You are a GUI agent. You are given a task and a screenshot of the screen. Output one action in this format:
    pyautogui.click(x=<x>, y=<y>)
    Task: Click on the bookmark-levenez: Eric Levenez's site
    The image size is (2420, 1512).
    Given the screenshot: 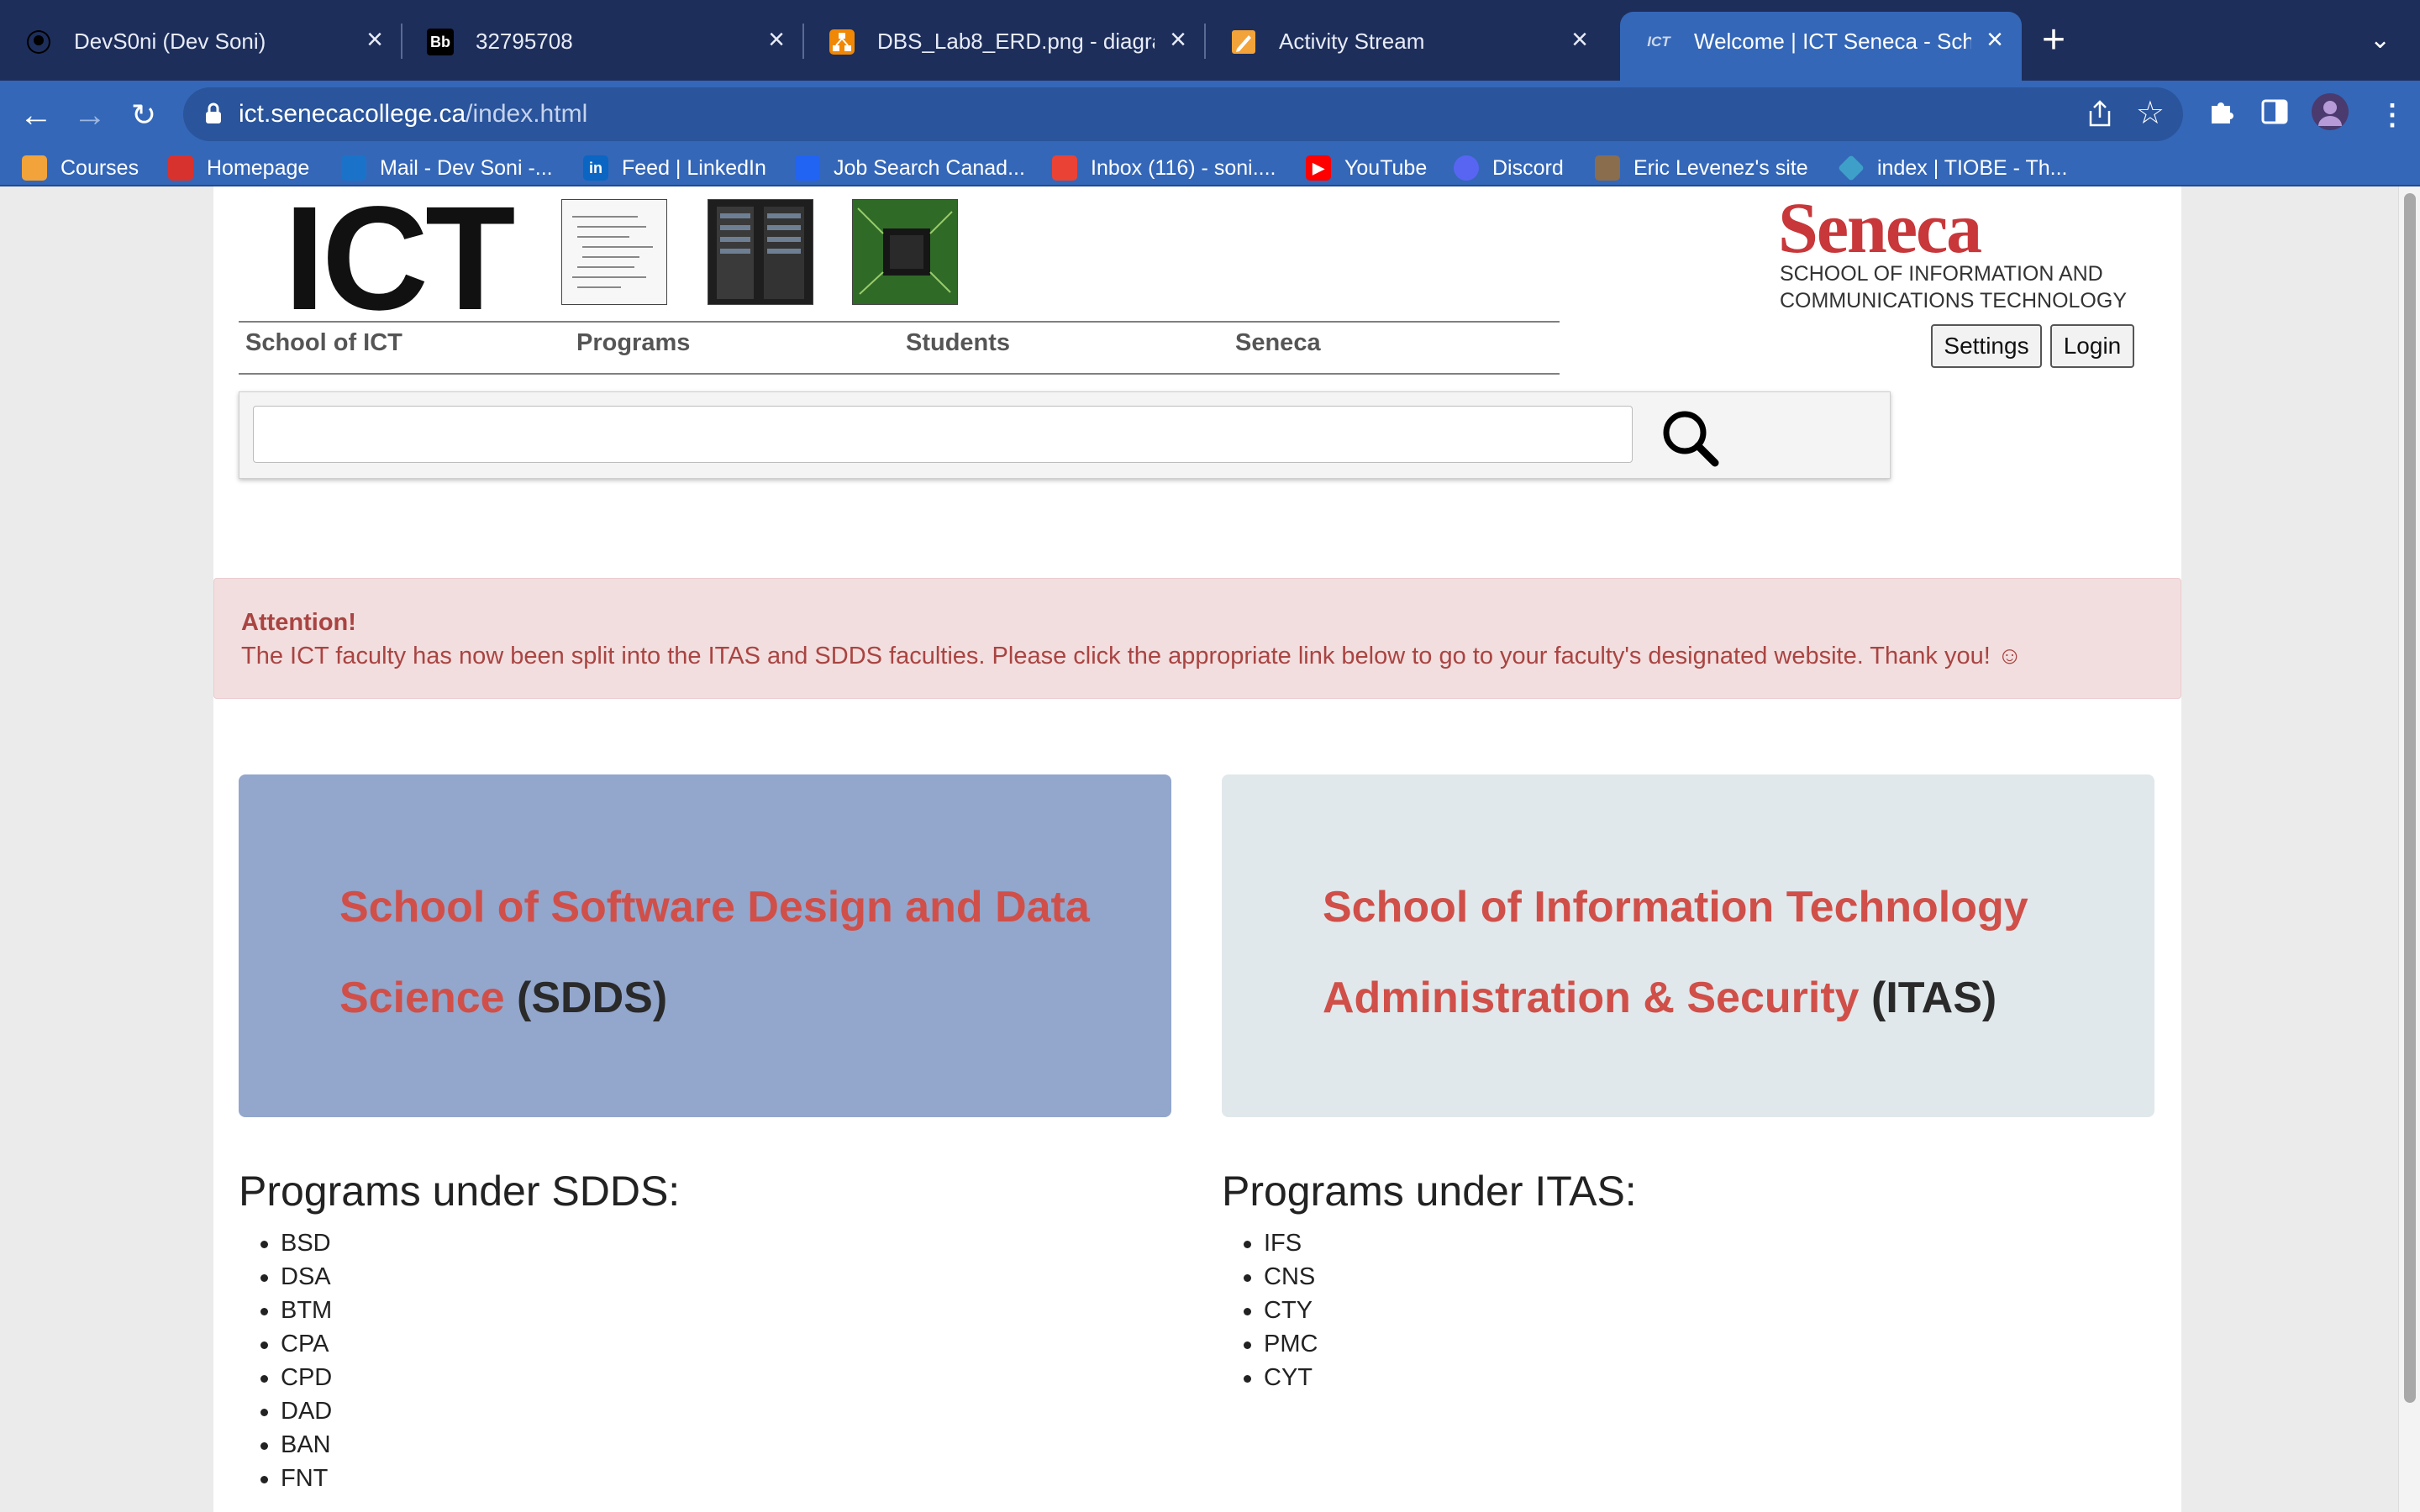 What is the action you would take?
    pyautogui.click(x=1701, y=168)
    